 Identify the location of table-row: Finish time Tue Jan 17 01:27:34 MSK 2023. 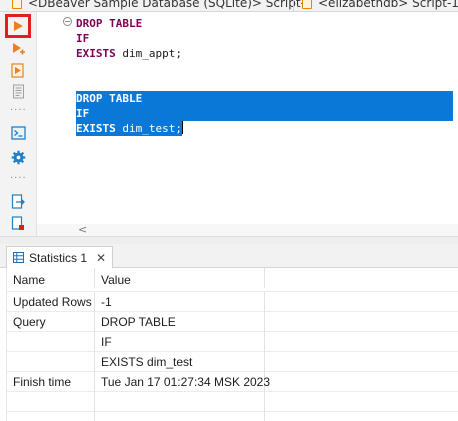
(232, 382).